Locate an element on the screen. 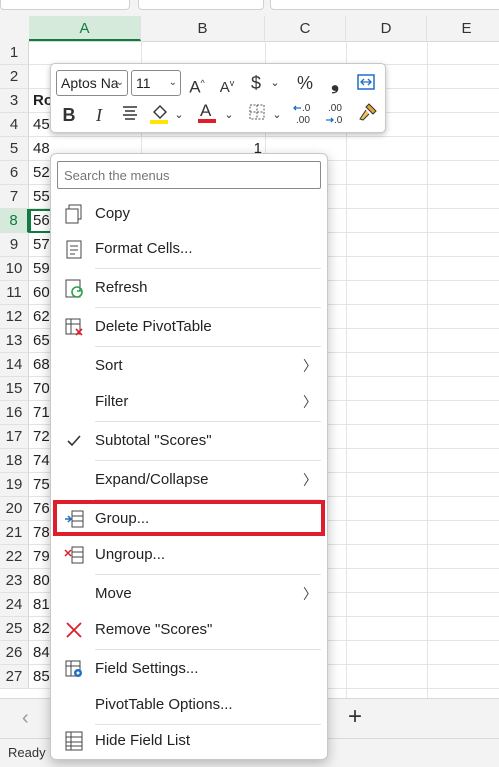 The image size is (499, 767). row-header: 10 is located at coordinates (14, 269).